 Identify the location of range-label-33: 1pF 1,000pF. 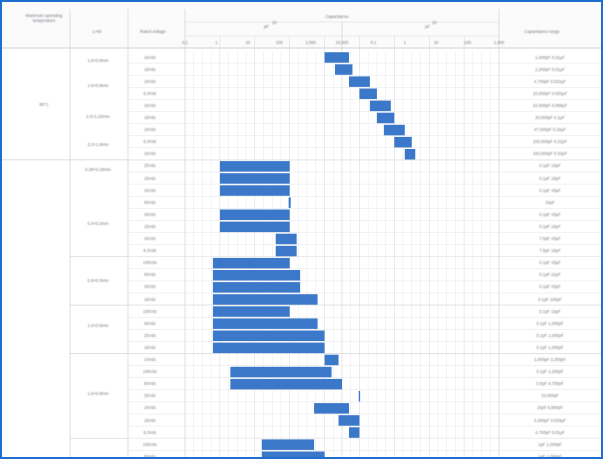
(550, 456).